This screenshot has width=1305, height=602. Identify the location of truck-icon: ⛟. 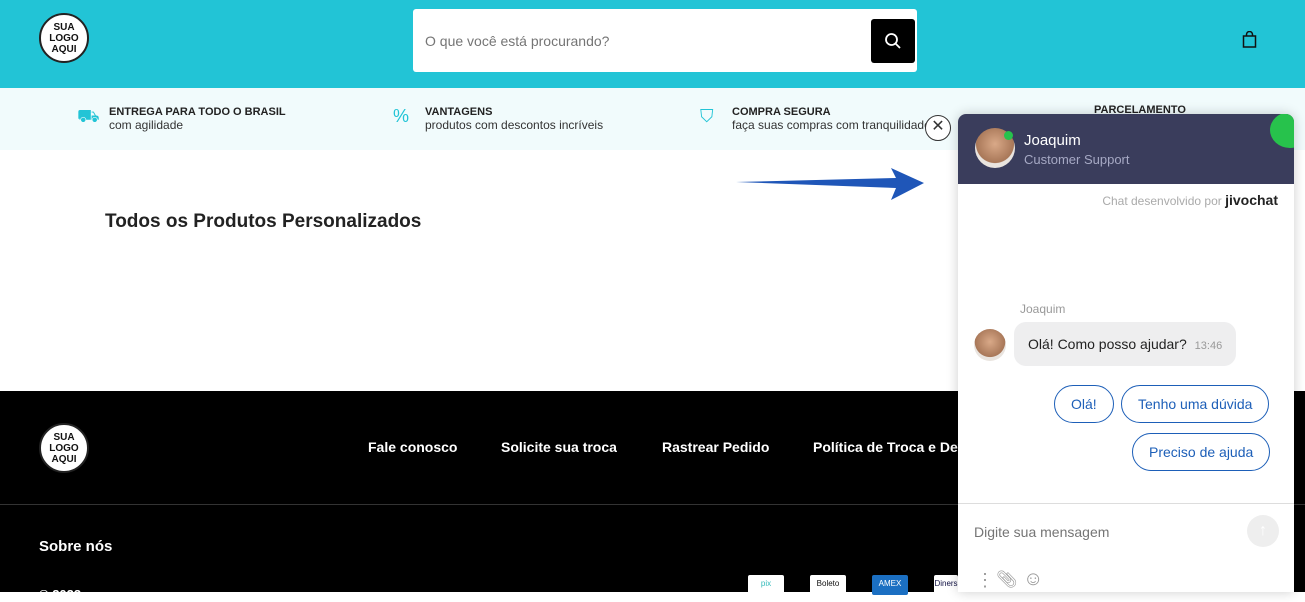
(88, 116).